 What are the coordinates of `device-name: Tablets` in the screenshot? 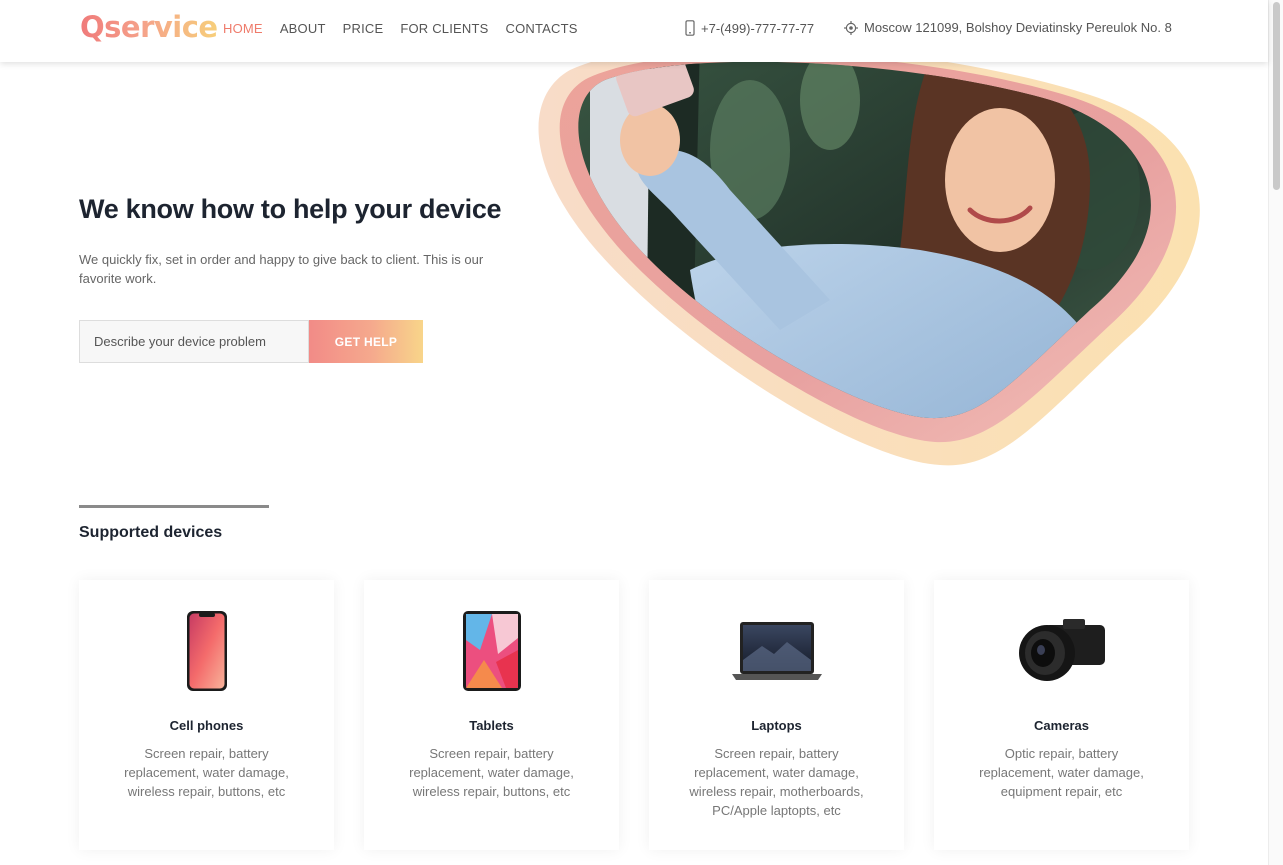 It's located at (491, 725).